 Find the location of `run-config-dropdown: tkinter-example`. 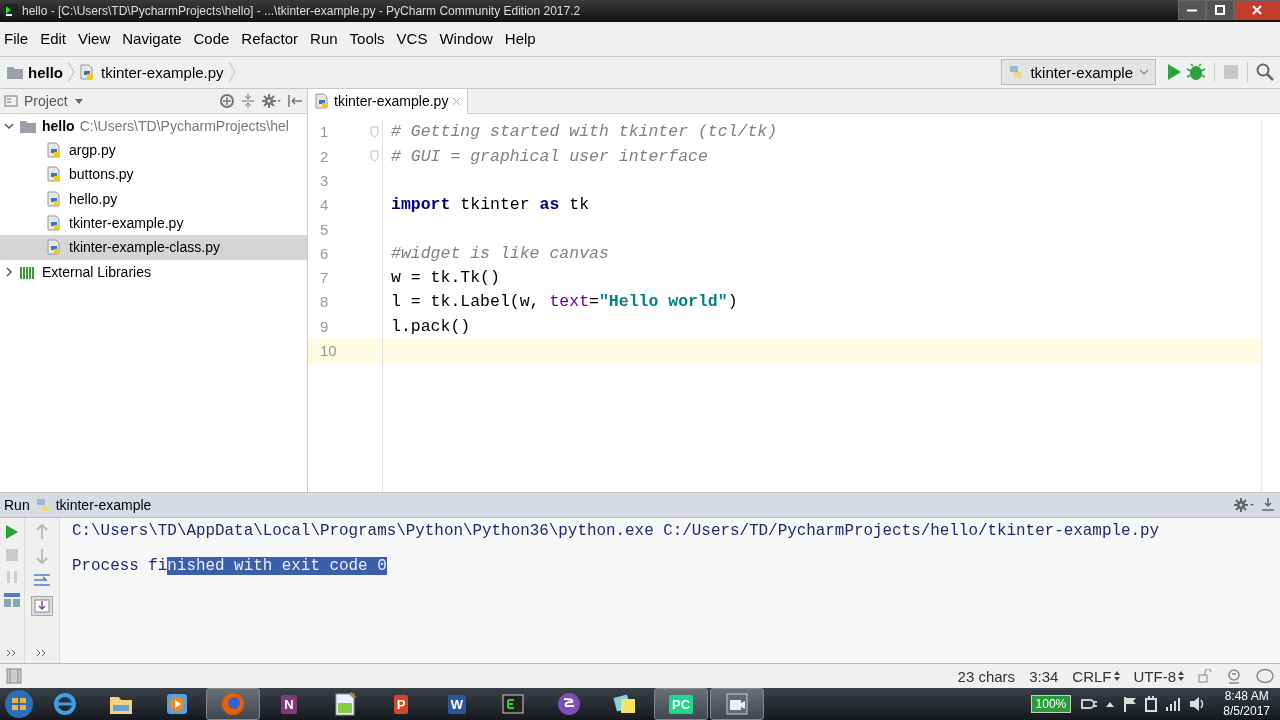

run-config-dropdown: tkinter-example is located at coordinates (1078, 72).